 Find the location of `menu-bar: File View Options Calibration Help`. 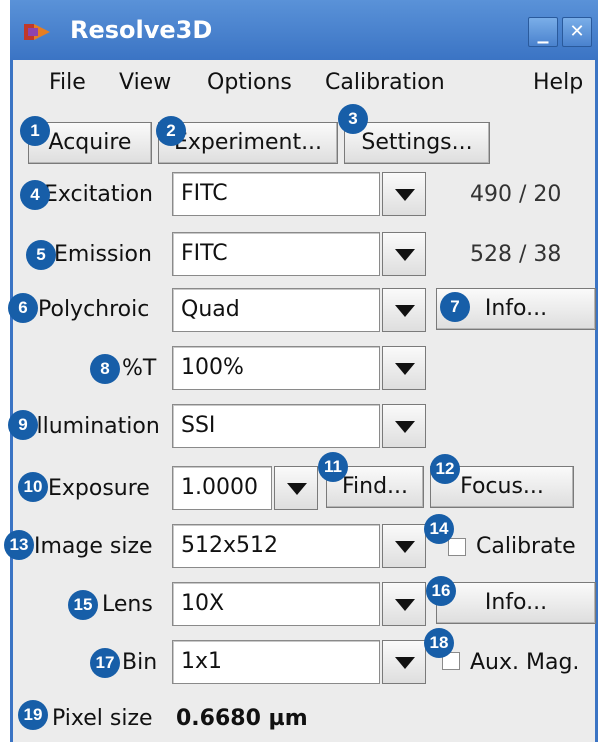

menu-bar: File View Options Calibration Help is located at coordinates (304, 84).